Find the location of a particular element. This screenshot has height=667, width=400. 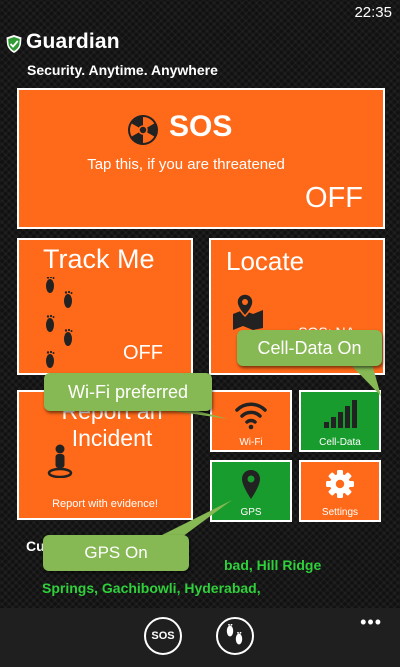

gear-icon is located at coordinates (340, 484).